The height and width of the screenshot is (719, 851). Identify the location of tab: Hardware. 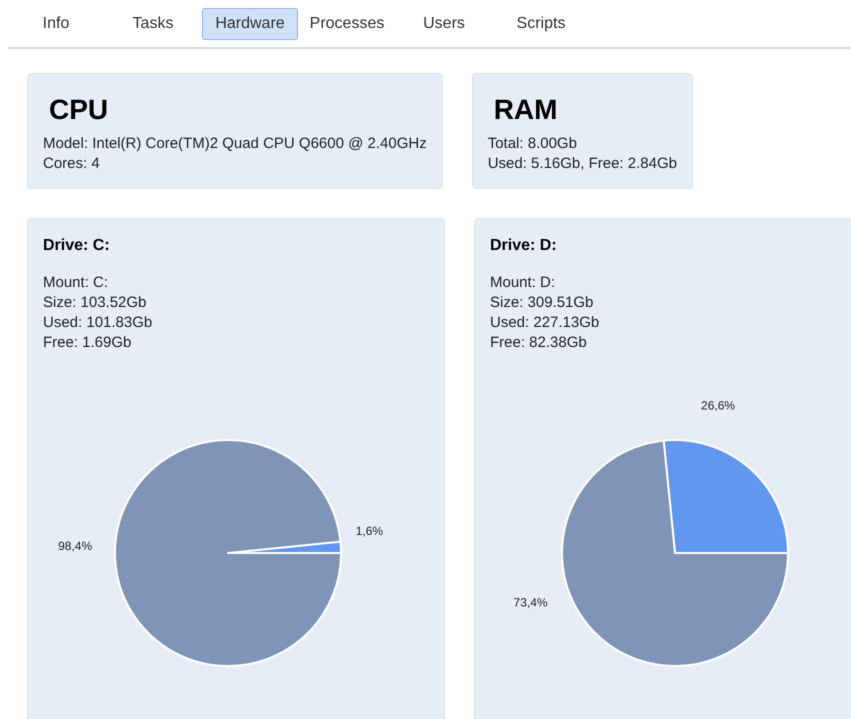
(250, 24).